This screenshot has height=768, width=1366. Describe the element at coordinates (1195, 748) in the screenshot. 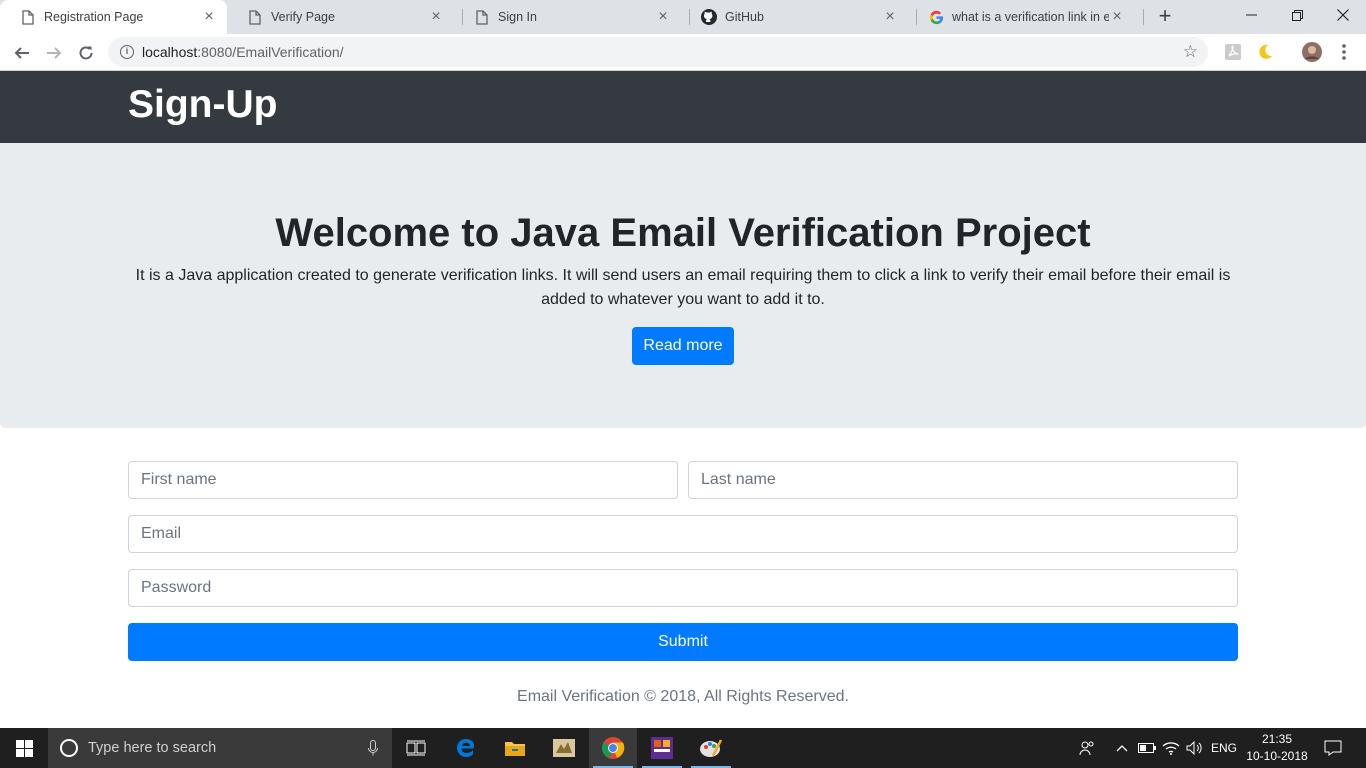

I see `volume-icon` at that location.